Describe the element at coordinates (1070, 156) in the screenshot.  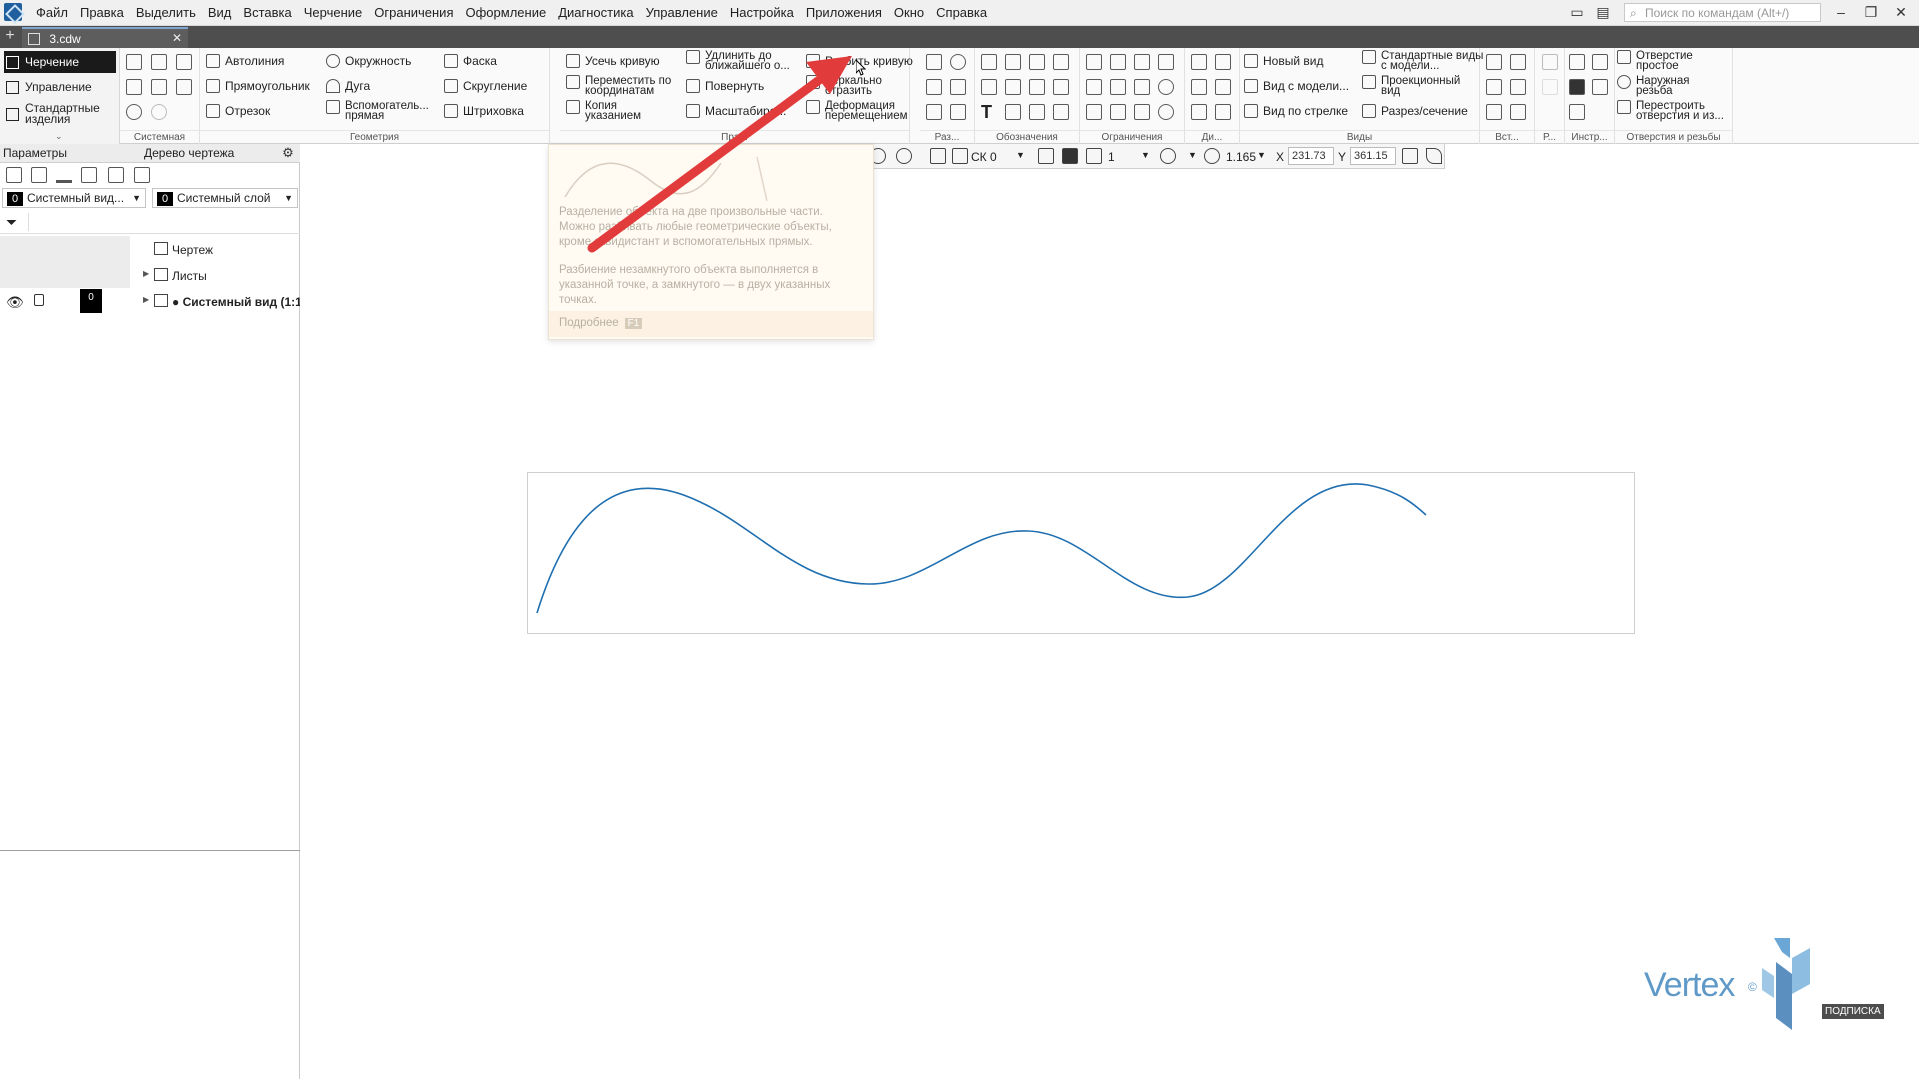
I see `snap-toggle-icon` at that location.